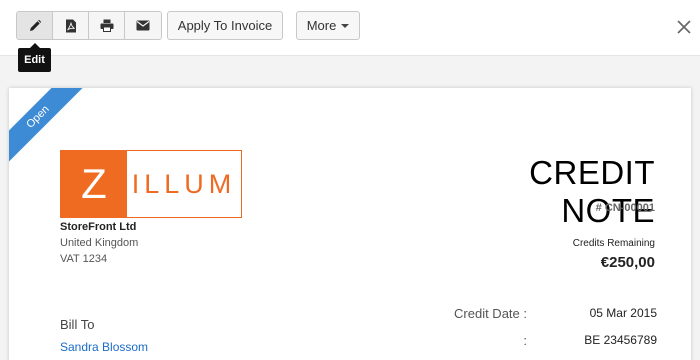  I want to click on vat-number-label: :, so click(525, 340).